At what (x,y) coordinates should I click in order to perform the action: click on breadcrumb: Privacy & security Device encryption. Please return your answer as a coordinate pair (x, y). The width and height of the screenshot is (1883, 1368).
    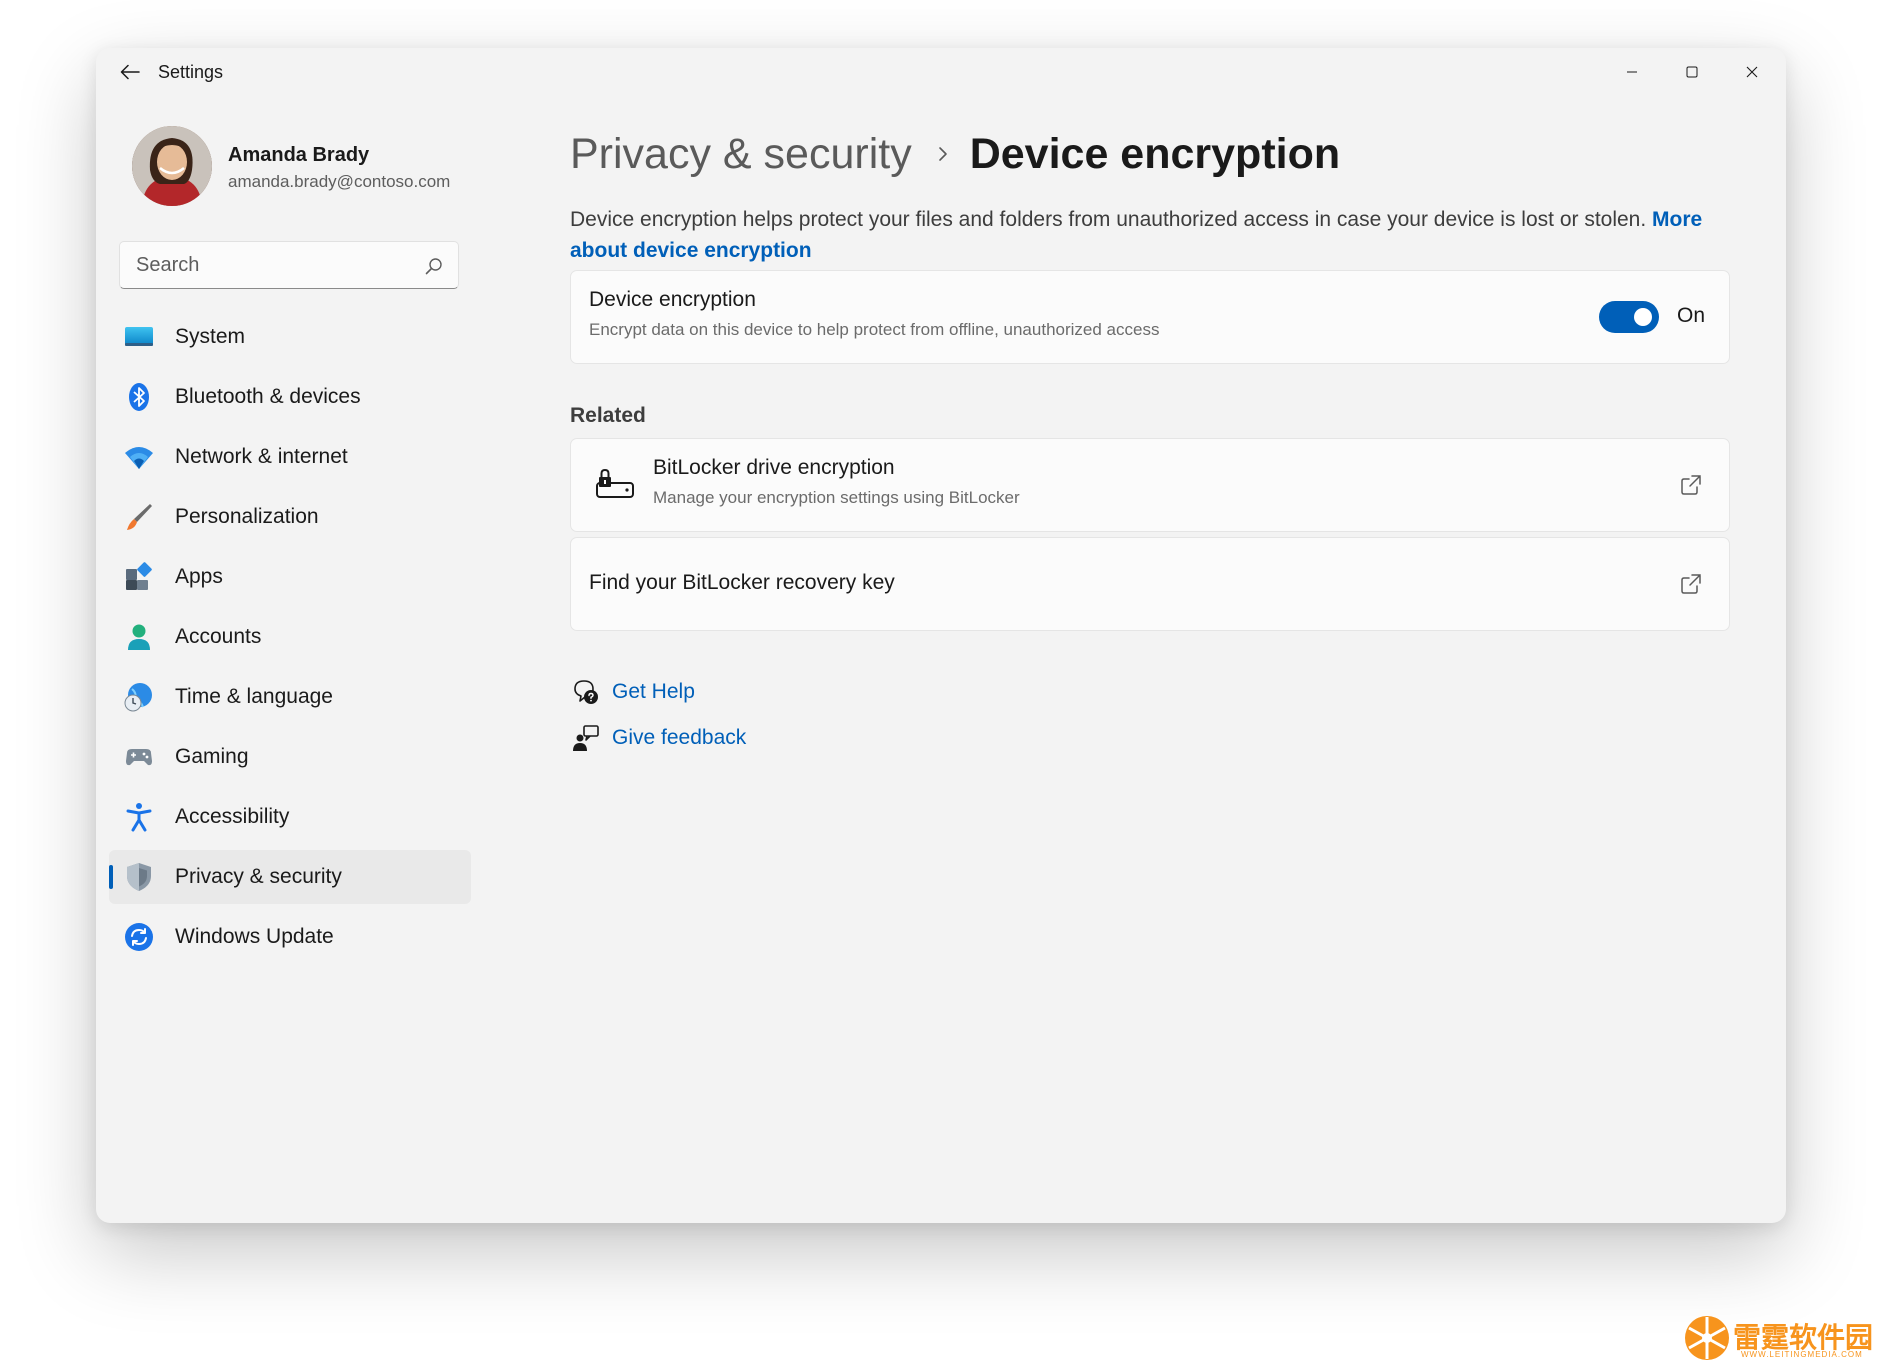
    Looking at the image, I should click on (955, 154).